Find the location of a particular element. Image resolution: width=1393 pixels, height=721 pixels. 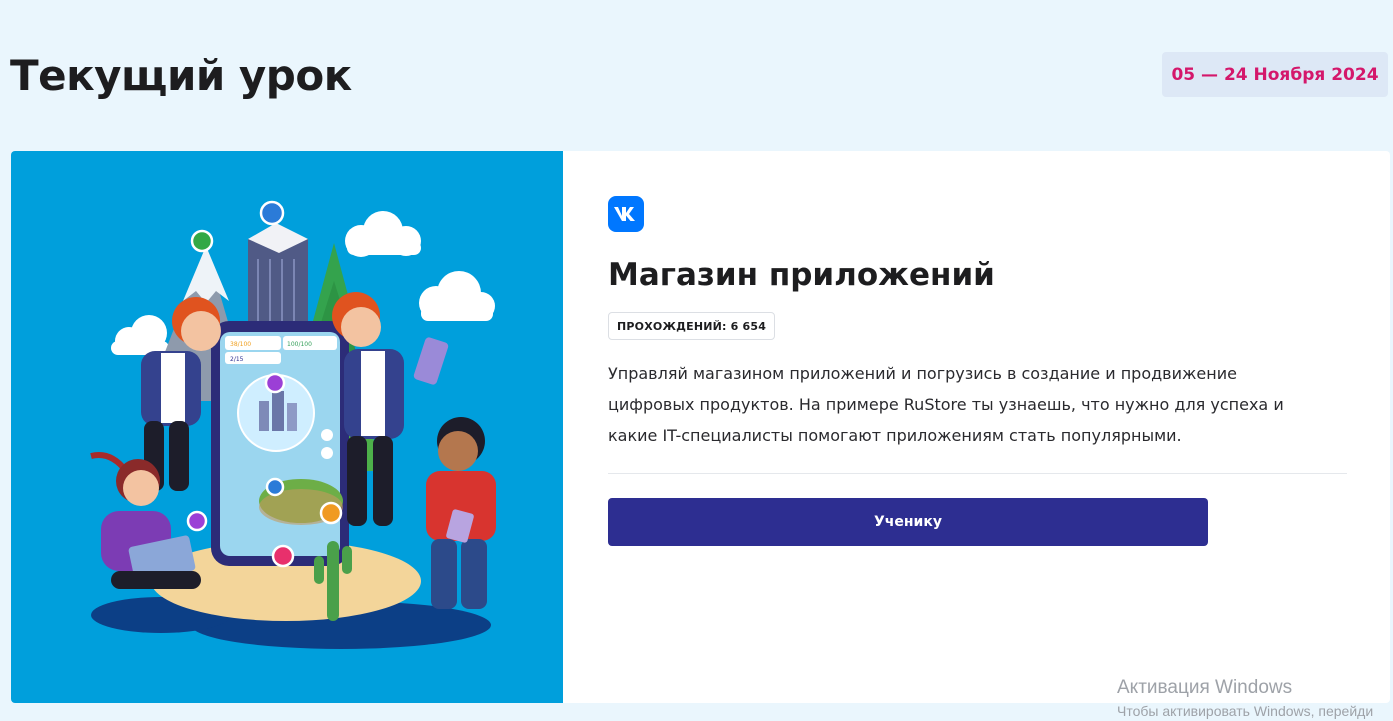

watermark-subtitle: Чтобы активировать Windows, перейди is located at coordinates (1245, 711).